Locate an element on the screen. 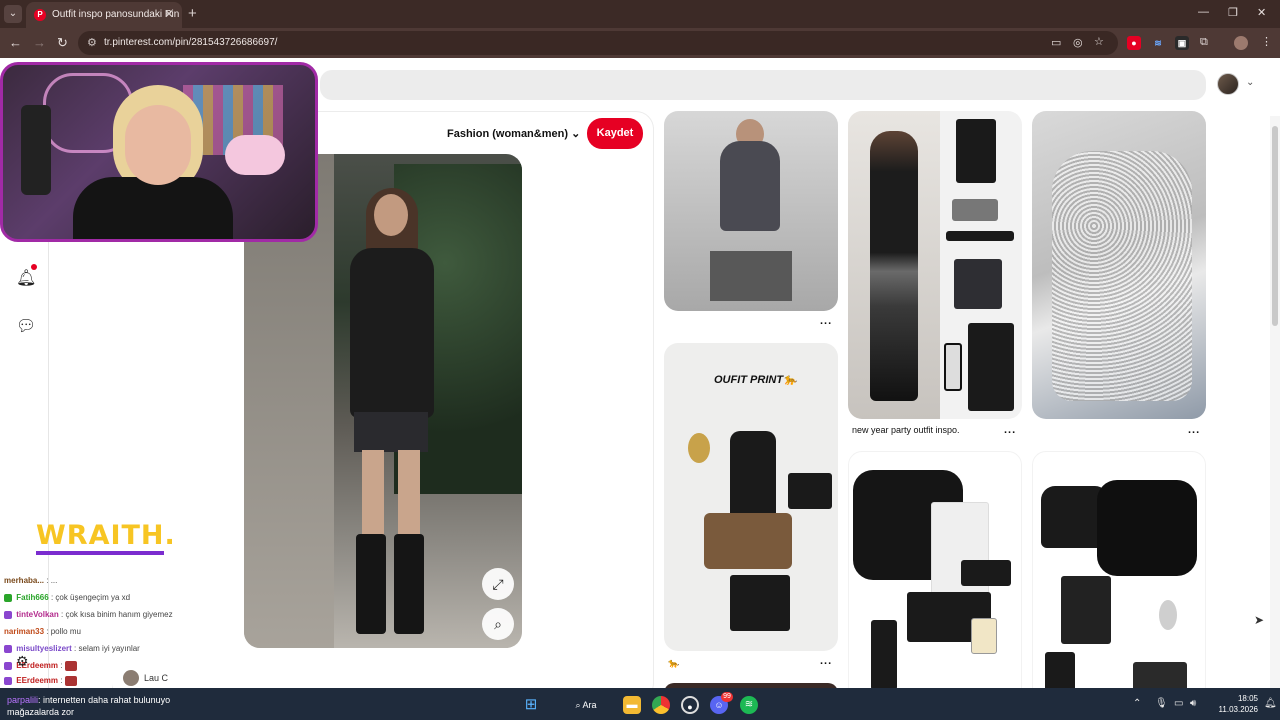  user-avatar is located at coordinates (1228, 84).